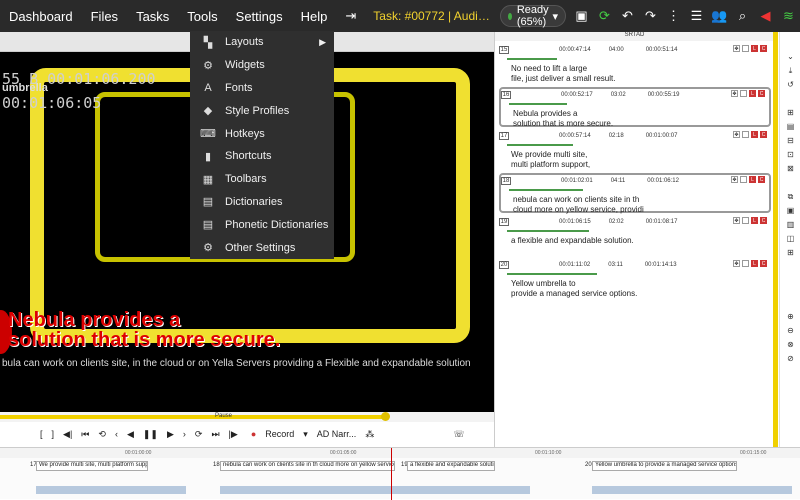  Describe the element at coordinates (85, 434) in the screenshot. I see `skip-back-icon: ⏮` at that location.